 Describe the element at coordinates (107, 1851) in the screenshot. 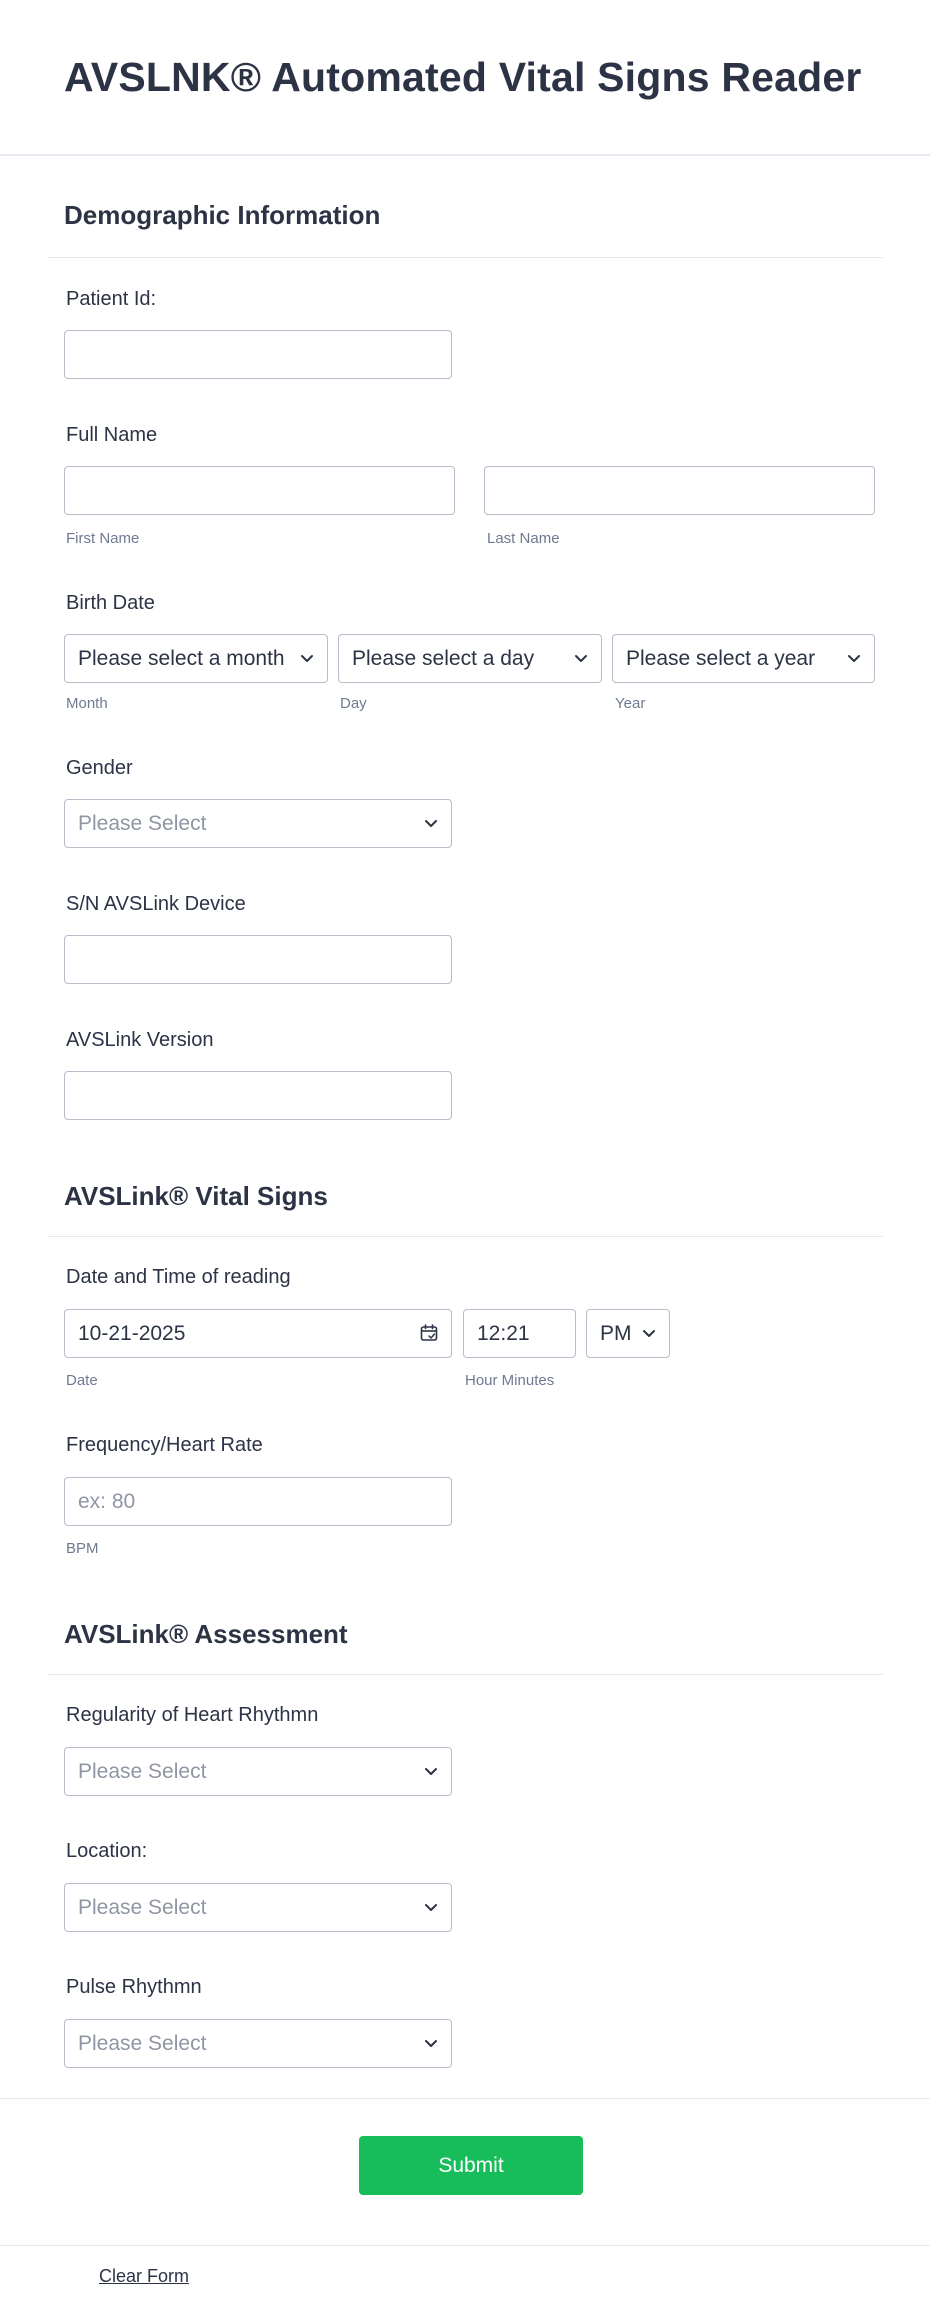

I see `location-label: Location:` at that location.